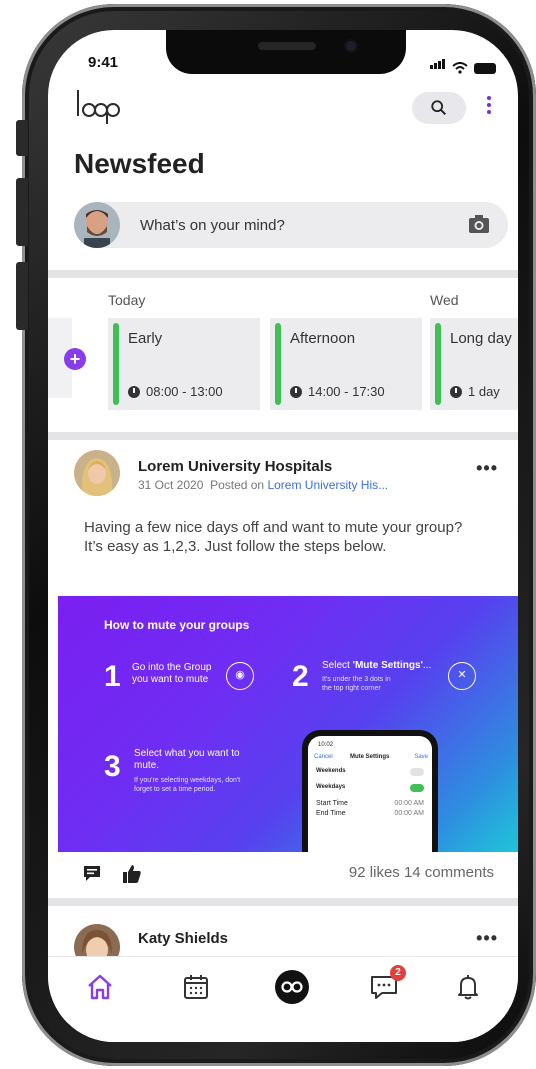 The image size is (536, 1069). What do you see at coordinates (489, 108) in the screenshot?
I see `more-vertical-icon` at bounding box center [489, 108].